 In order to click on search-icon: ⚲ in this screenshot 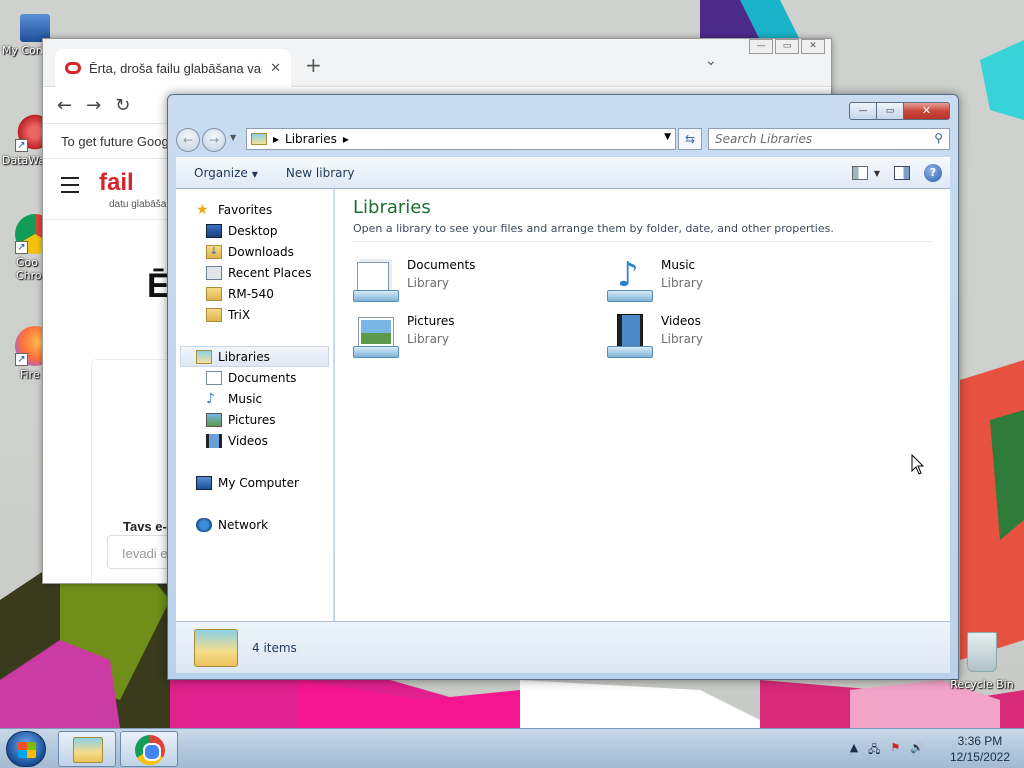, I will do `click(938, 138)`.